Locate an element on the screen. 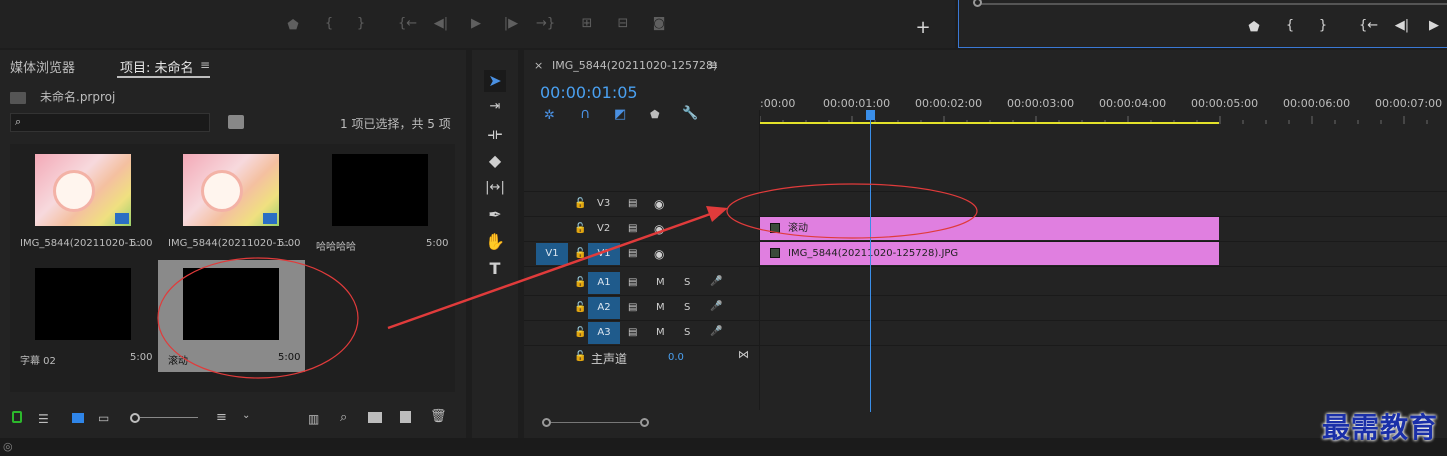  creative-cloud-icon: ◎ is located at coordinates (8, 446).